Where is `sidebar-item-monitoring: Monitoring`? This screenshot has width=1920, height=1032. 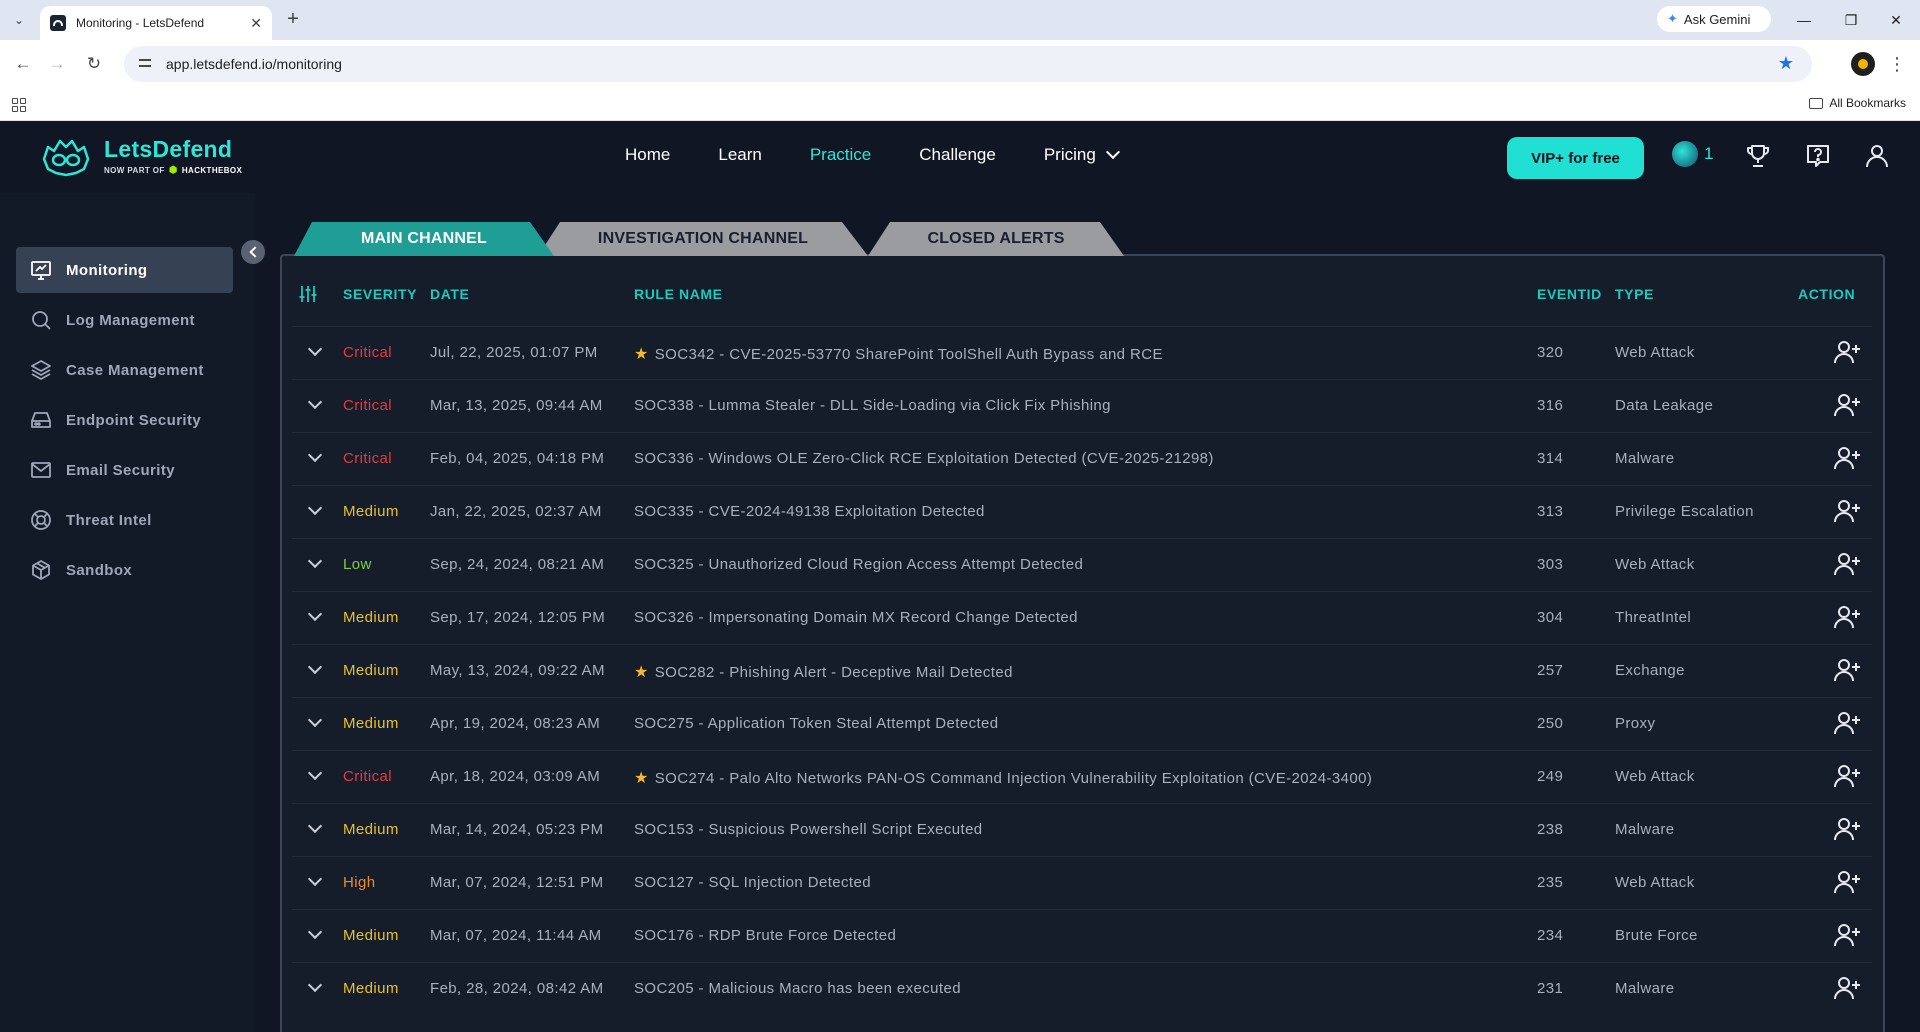 sidebar-item-monitoring: Monitoring is located at coordinates (124, 270).